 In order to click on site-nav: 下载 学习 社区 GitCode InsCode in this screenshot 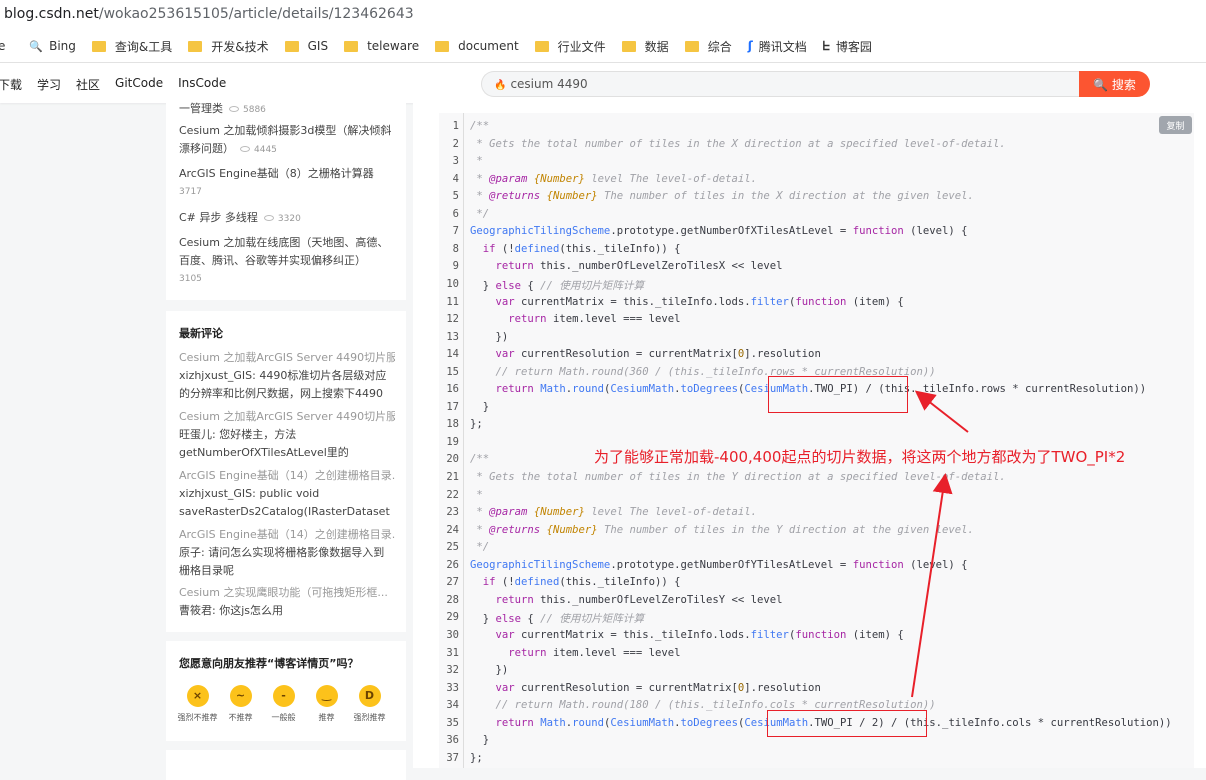, I will do `click(120, 84)`.